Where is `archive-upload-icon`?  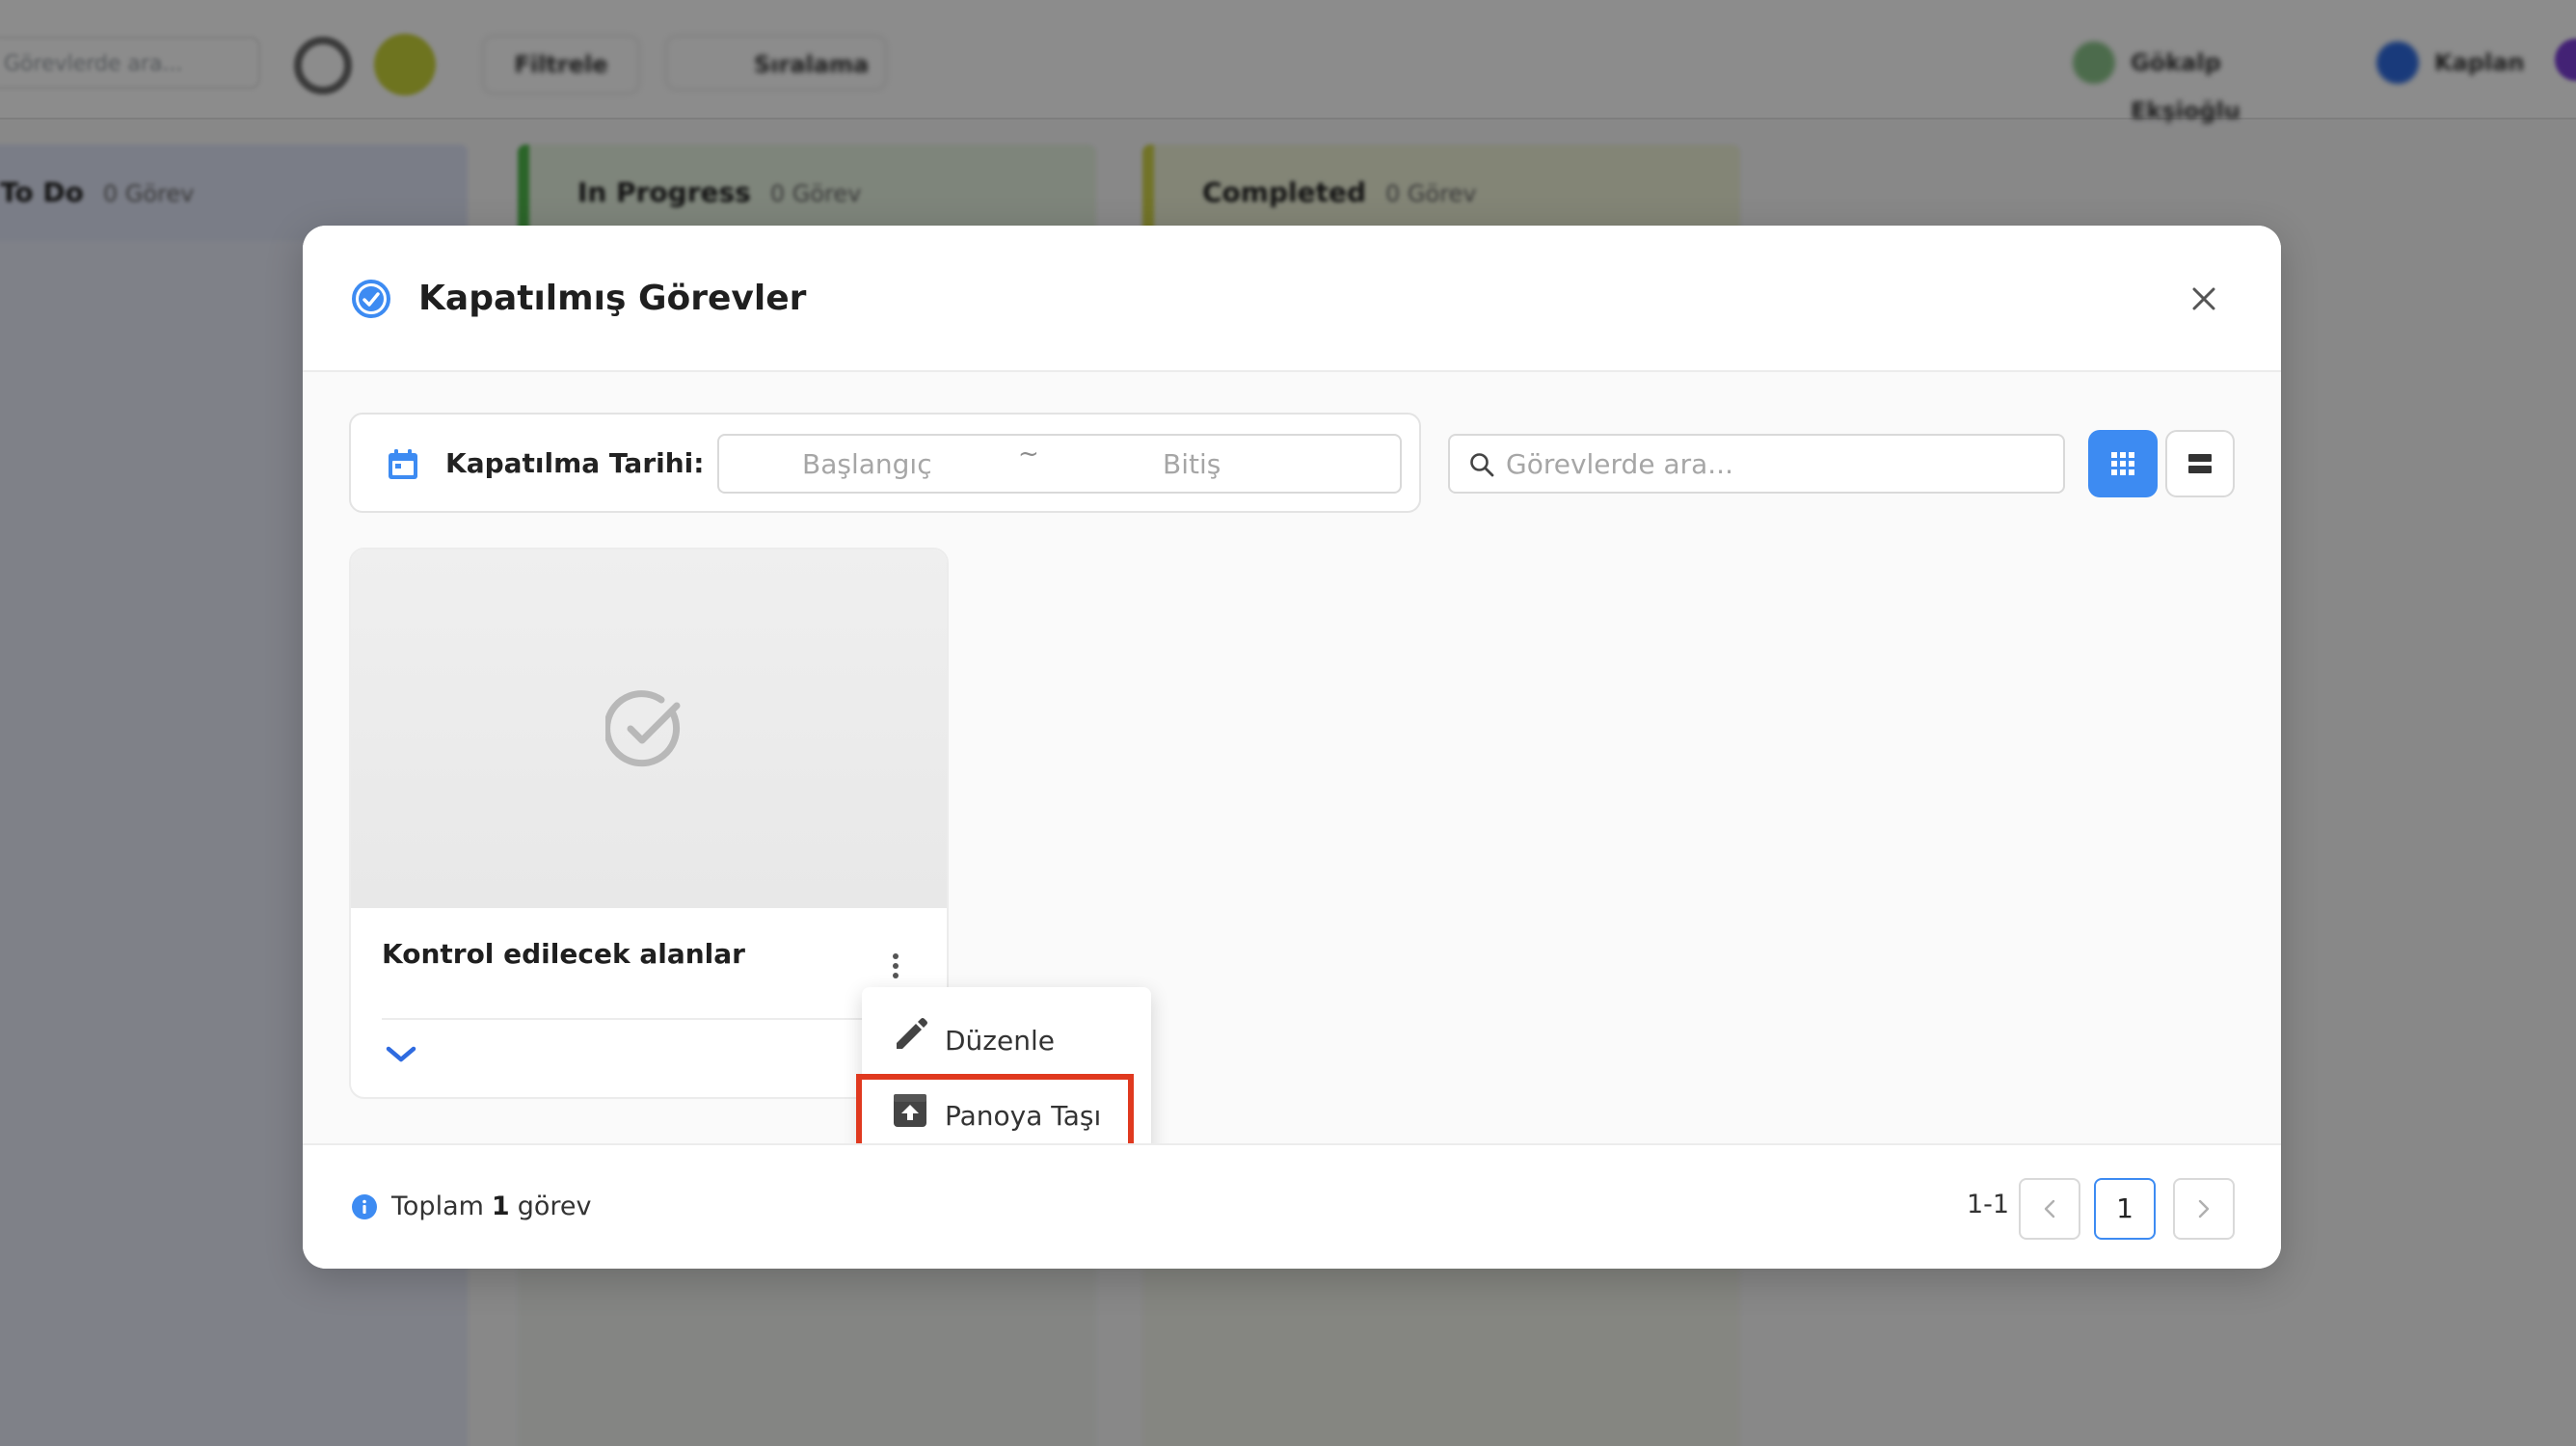
archive-upload-icon is located at coordinates (910, 1110).